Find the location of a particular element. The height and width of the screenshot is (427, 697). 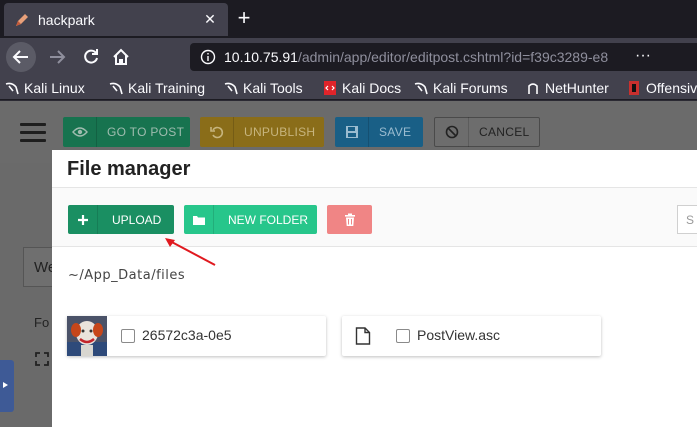

delete-button is located at coordinates (349, 219).